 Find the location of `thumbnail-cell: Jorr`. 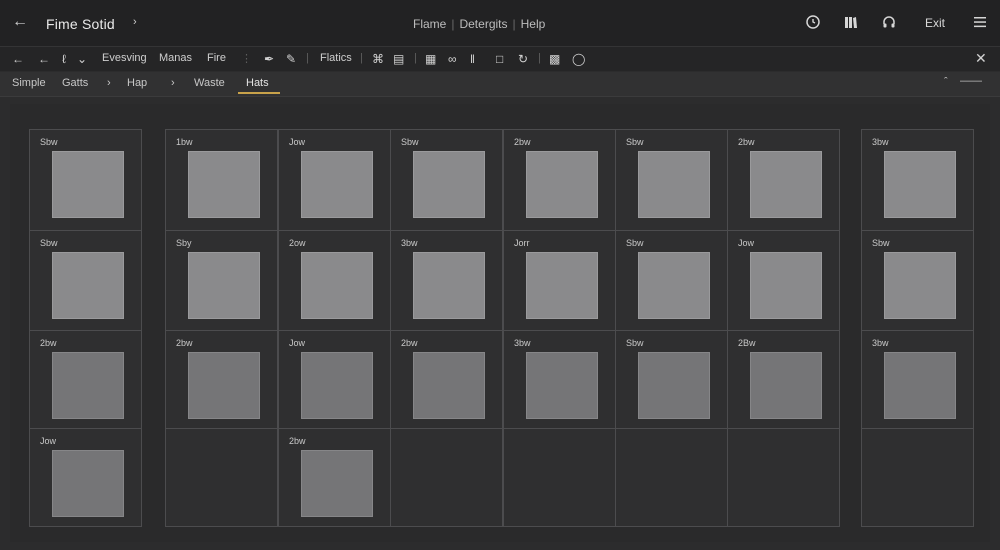

thumbnail-cell: Jorr is located at coordinates (559, 280).